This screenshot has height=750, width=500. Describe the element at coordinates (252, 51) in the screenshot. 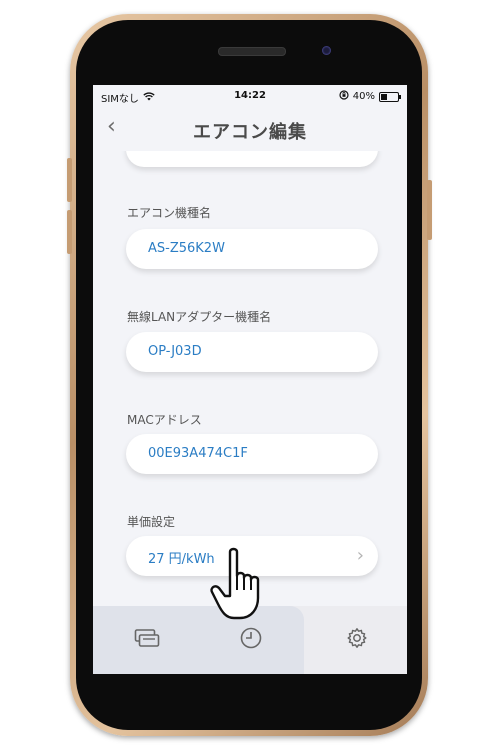

I see `earpiece-speaker` at that location.